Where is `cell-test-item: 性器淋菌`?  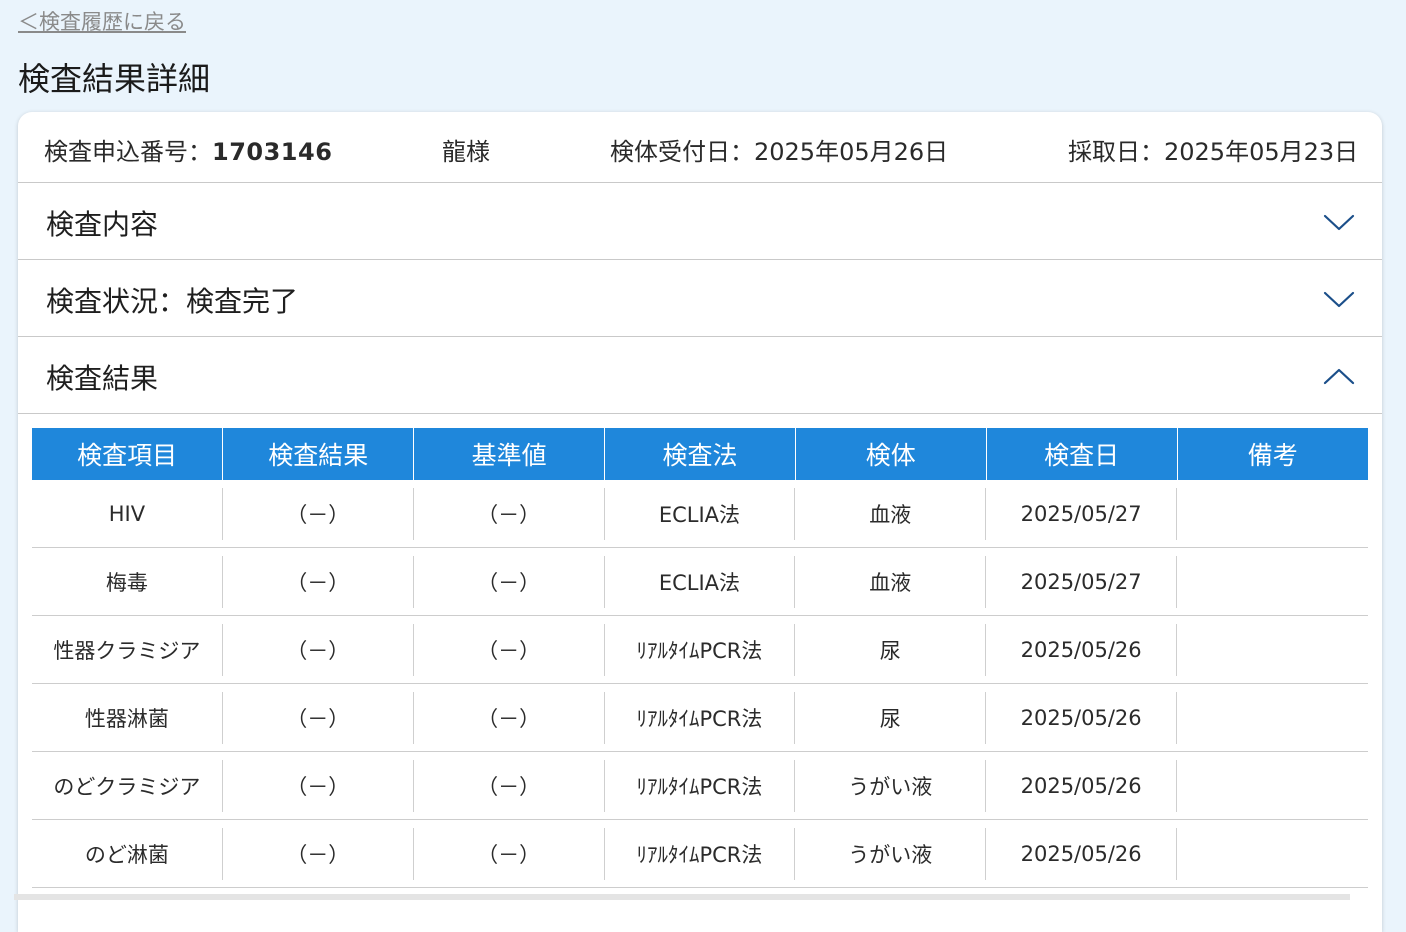 cell-test-item: 性器淋菌 is located at coordinates (127, 717).